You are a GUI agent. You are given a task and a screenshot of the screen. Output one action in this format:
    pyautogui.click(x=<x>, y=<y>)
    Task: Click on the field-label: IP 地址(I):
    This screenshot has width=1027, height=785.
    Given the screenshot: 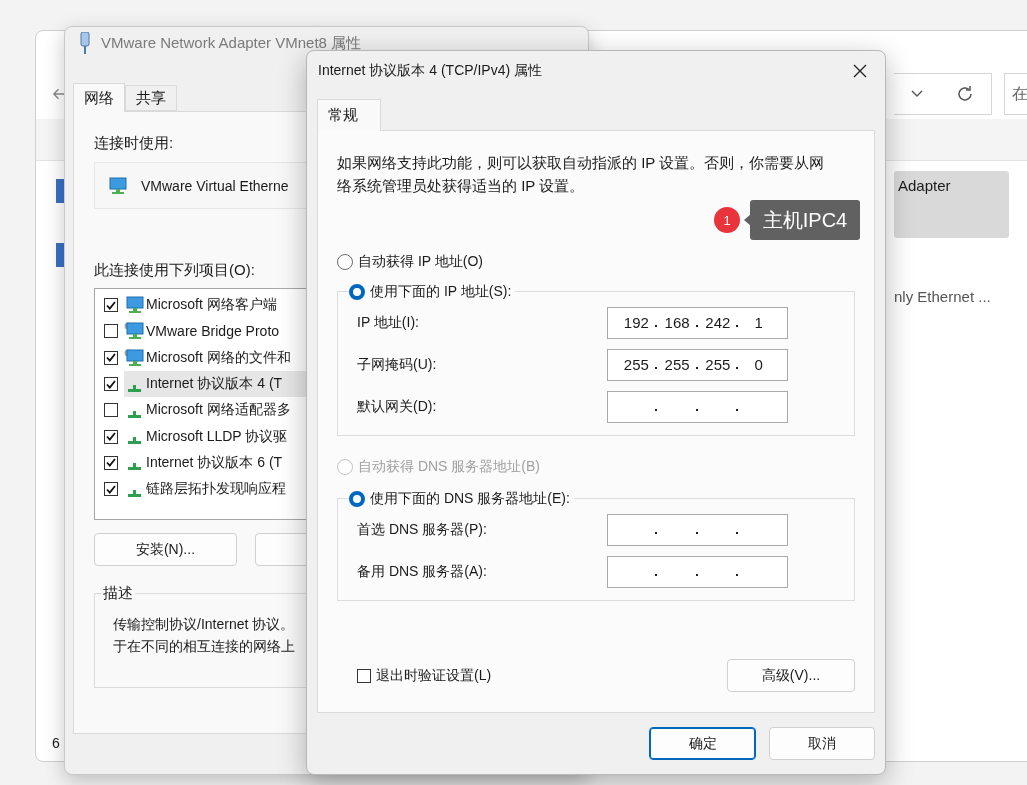 What is the action you would take?
    pyautogui.click(x=388, y=322)
    